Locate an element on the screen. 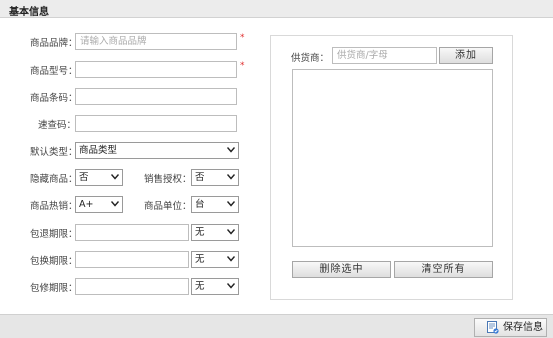  quick-code-input is located at coordinates (156, 123).